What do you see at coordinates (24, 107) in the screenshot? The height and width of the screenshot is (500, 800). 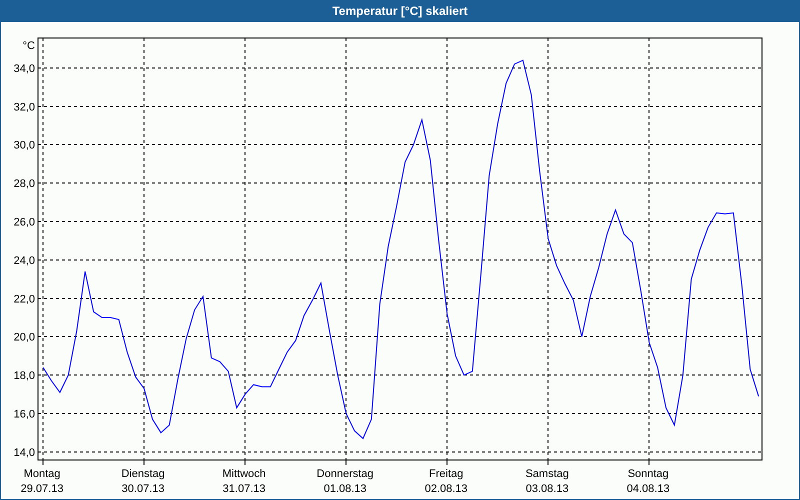 I see `y-axis-label: 32,0` at bounding box center [24, 107].